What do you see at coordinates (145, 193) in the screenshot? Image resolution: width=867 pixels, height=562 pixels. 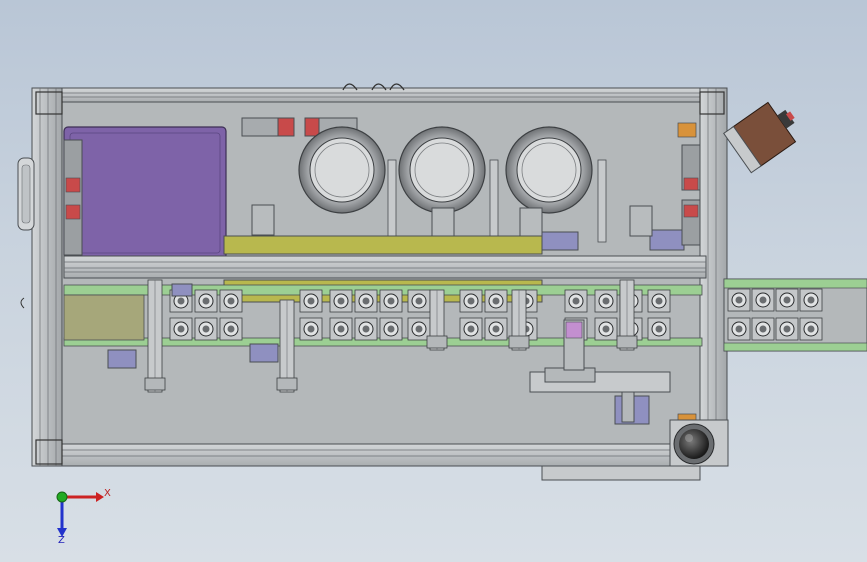 I see `purple-control-panel` at bounding box center [145, 193].